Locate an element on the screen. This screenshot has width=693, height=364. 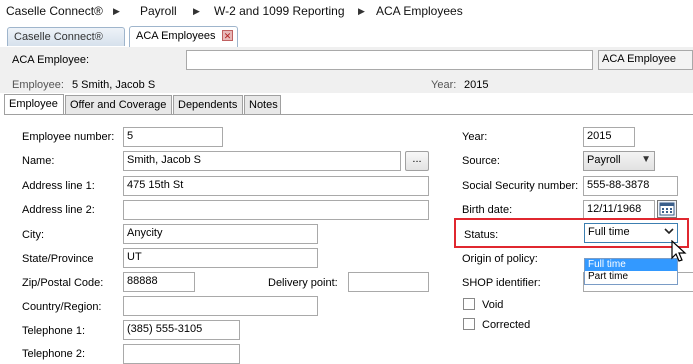
status-option-part-time: Part time is located at coordinates (631, 277).